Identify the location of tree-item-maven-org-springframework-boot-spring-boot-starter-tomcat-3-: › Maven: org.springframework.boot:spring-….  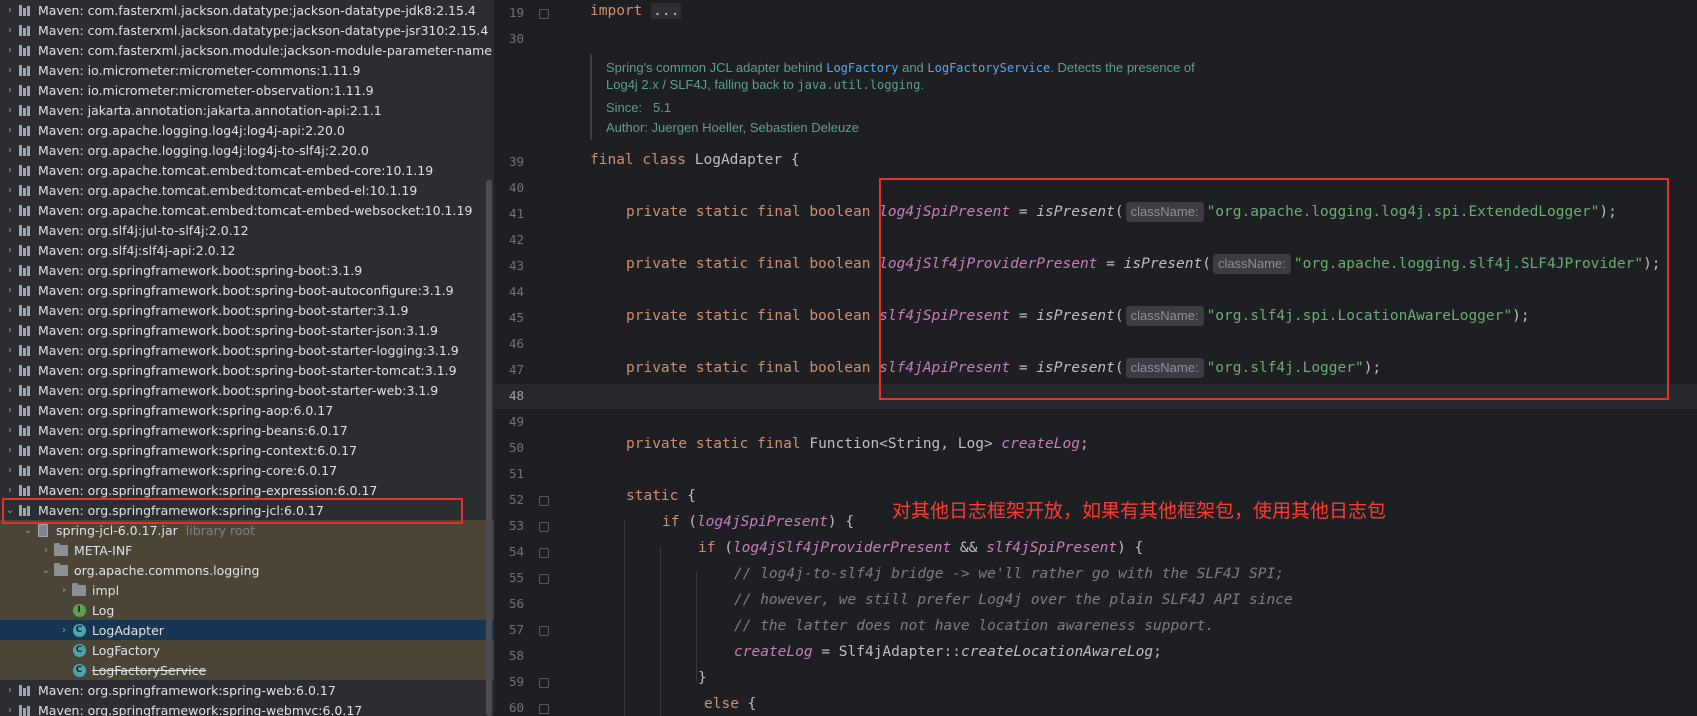
(247, 370).